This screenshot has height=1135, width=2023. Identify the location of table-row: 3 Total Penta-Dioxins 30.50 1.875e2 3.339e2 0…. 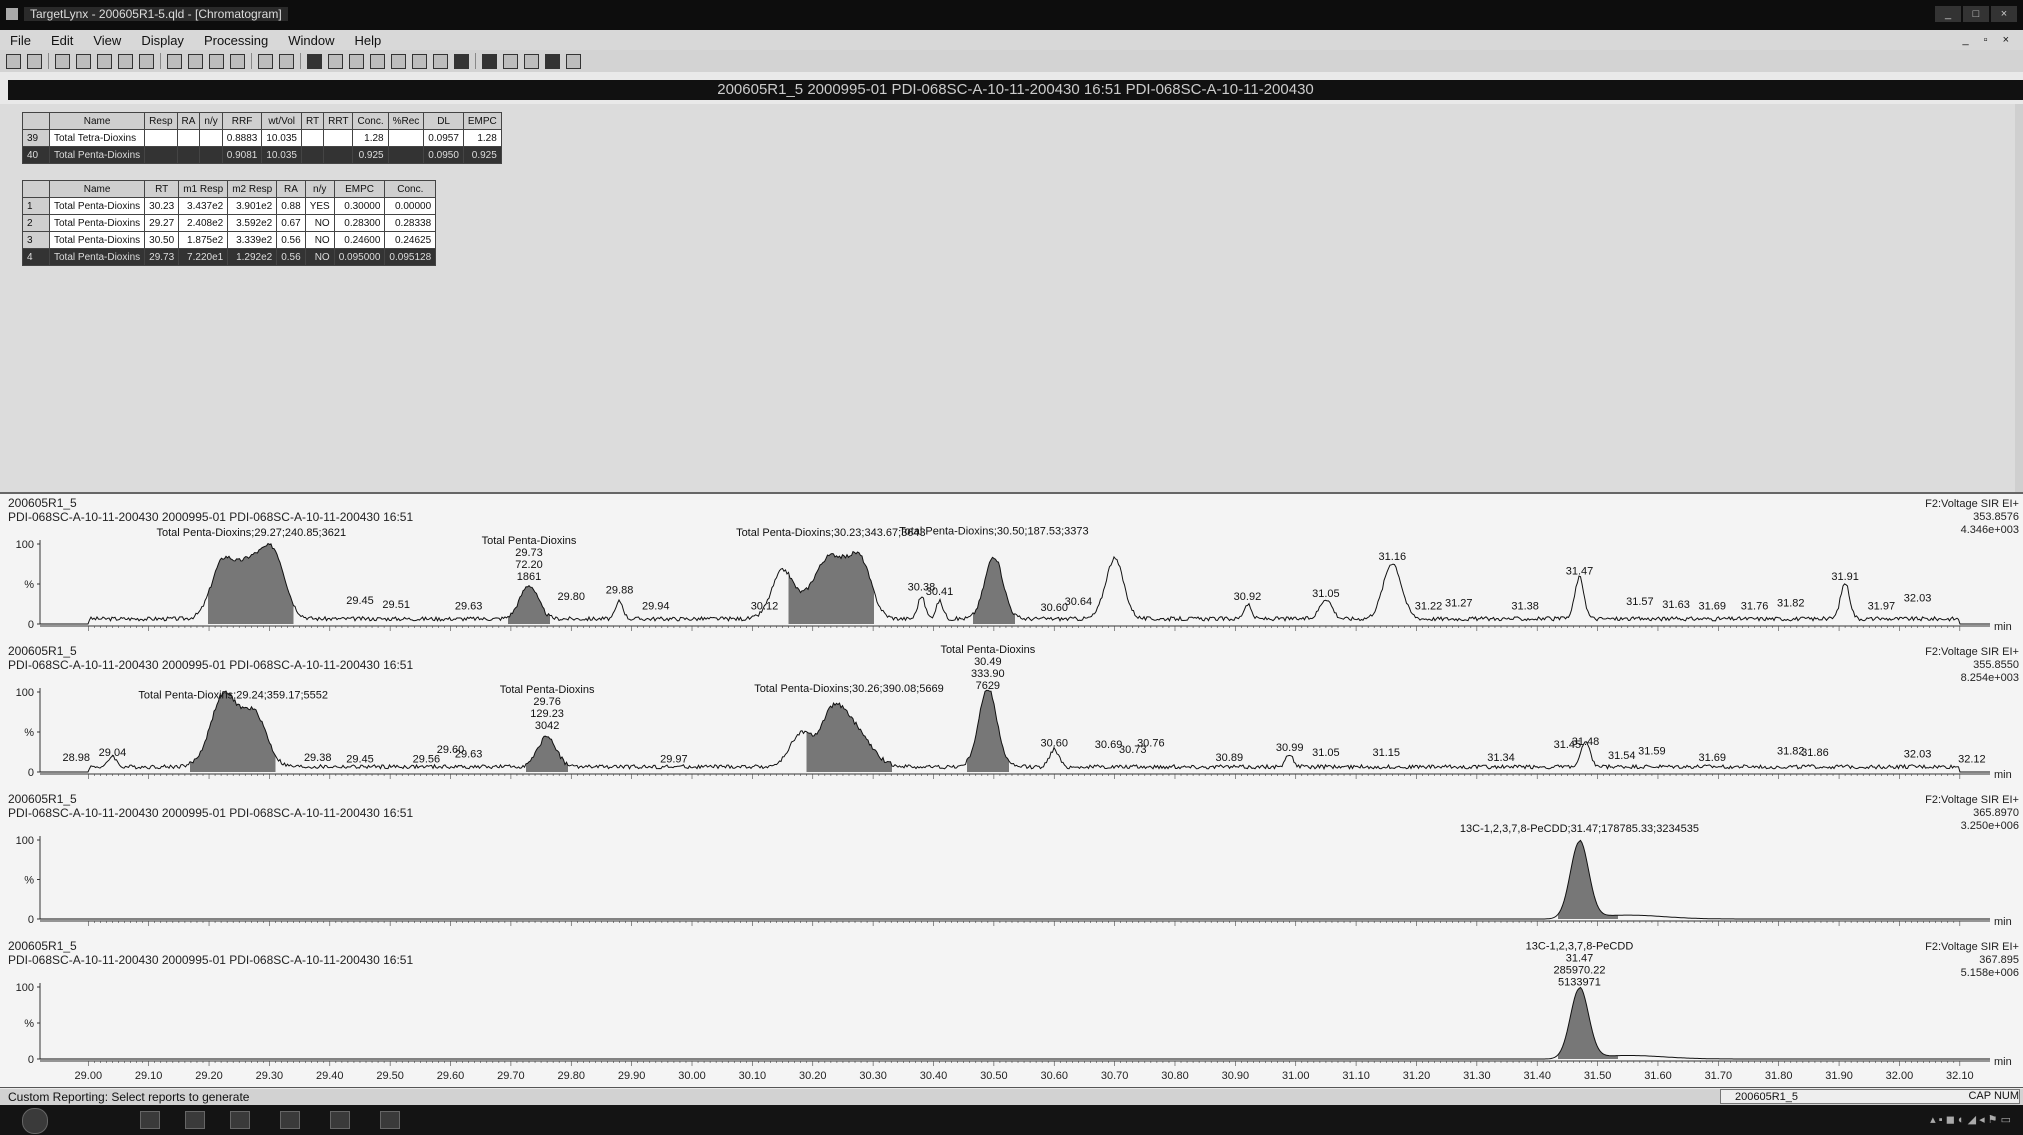
(229, 240).